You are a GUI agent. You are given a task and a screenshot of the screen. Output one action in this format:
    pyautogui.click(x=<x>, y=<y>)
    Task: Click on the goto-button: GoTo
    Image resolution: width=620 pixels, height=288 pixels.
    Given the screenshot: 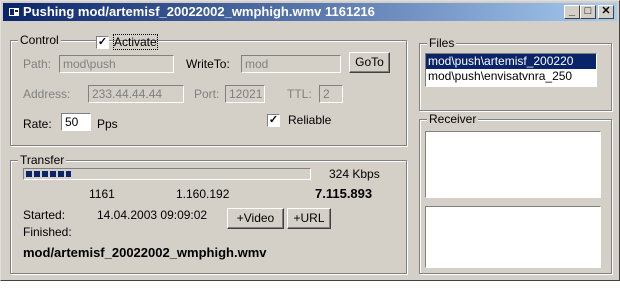 What is the action you would take?
    pyautogui.click(x=369, y=62)
    